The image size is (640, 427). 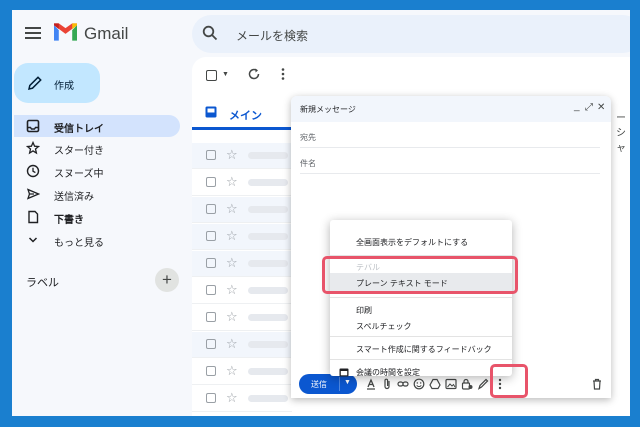 I want to click on menu-item-label: 全画面表示をデフォルトにする, so click(x=412, y=242).